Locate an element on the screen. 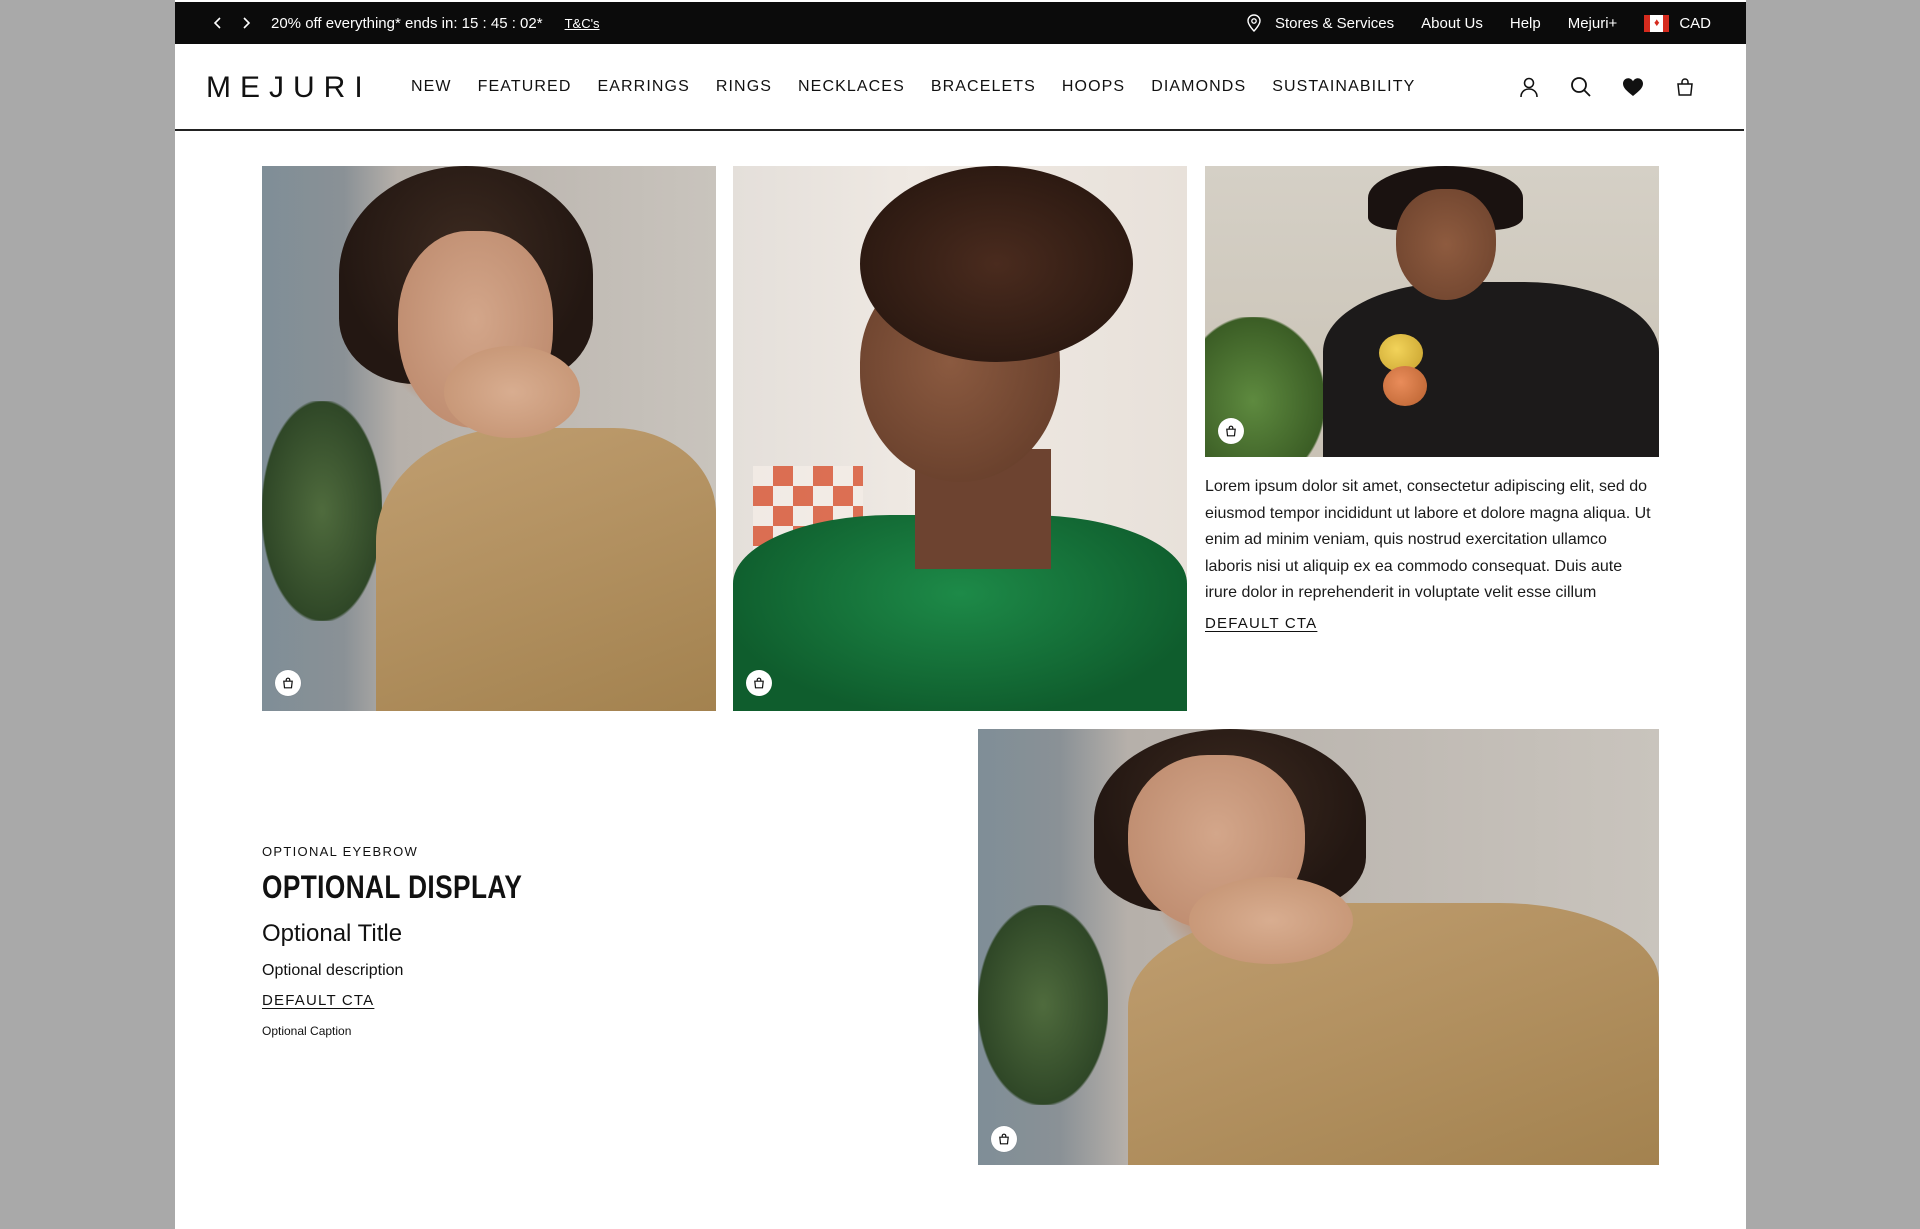 The height and width of the screenshot is (1229, 1920). feature-display: OPTIONAL DISPLAY is located at coordinates (392, 887).